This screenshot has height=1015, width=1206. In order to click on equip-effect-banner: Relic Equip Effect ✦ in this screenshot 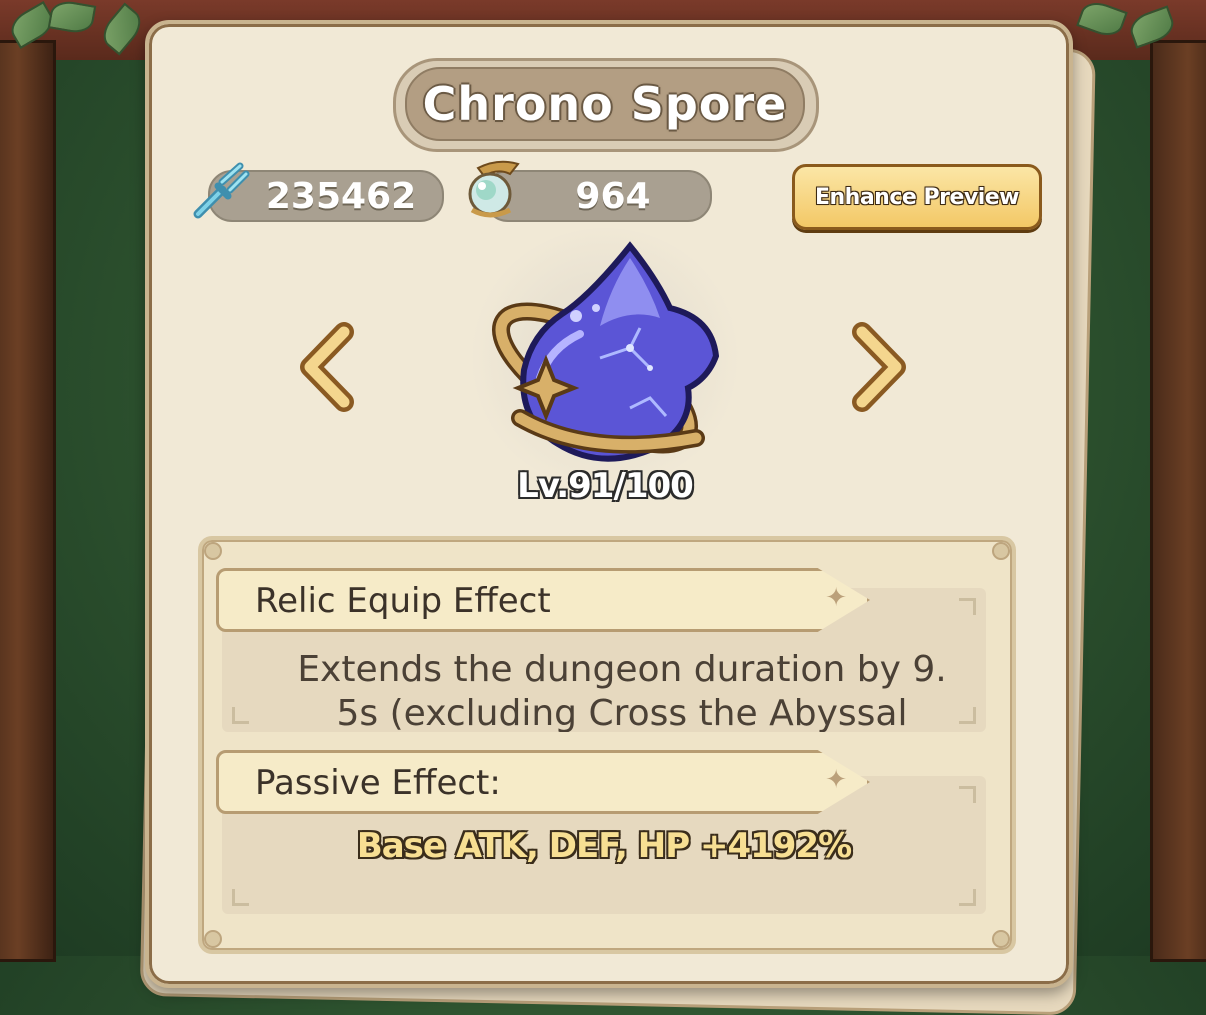, I will do `click(543, 600)`.